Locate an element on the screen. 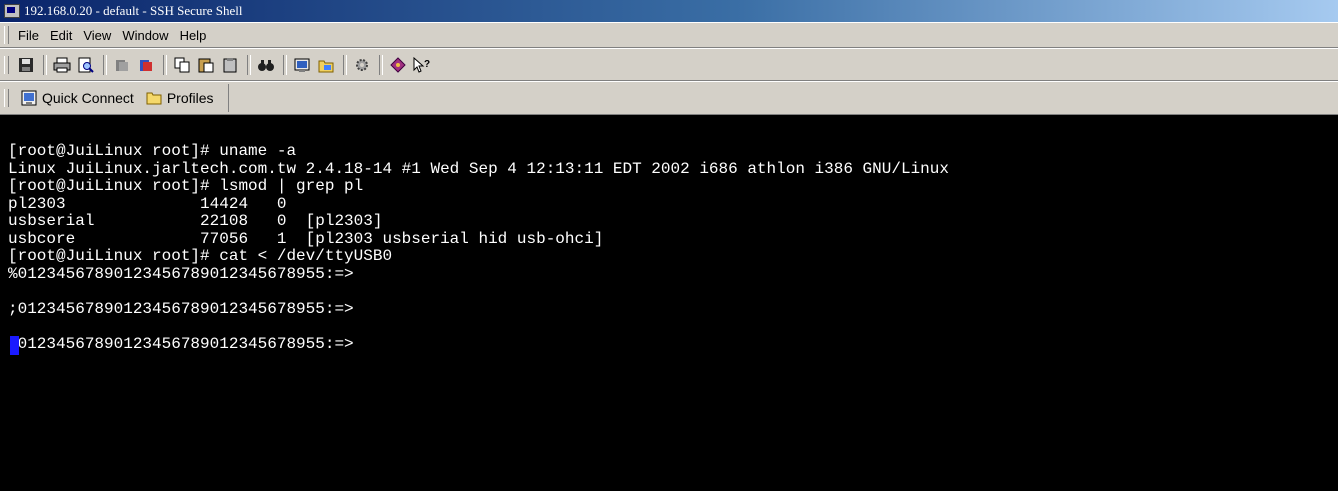 The height and width of the screenshot is (491, 1338). paste-button is located at coordinates (206, 65).